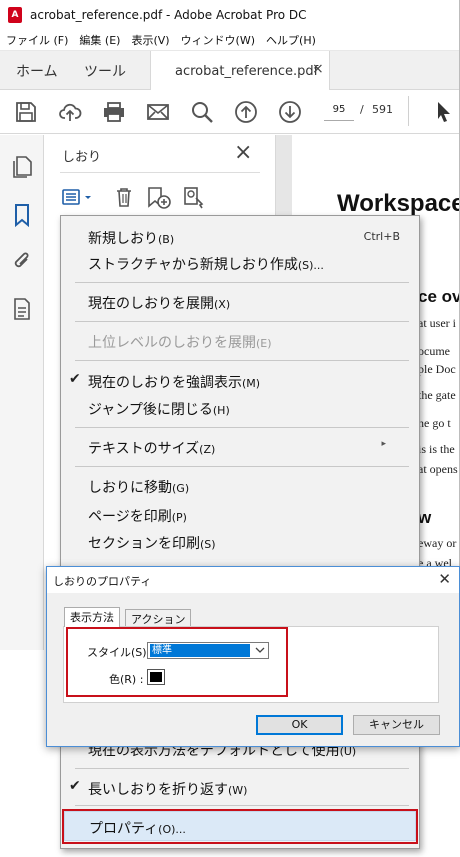 This screenshot has width=460, height=857. Describe the element at coordinates (382, 109) in the screenshot. I see `page-total: 591` at that location.